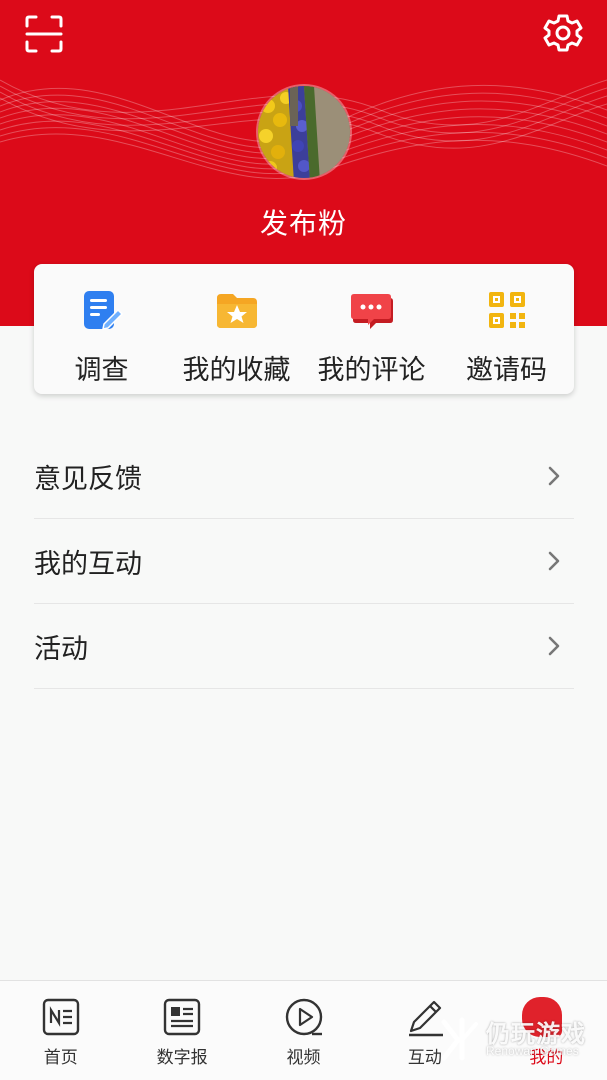 The height and width of the screenshot is (1080, 607). Describe the element at coordinates (182, 1058) in the screenshot. I see `tab-label: 数字报` at that location.